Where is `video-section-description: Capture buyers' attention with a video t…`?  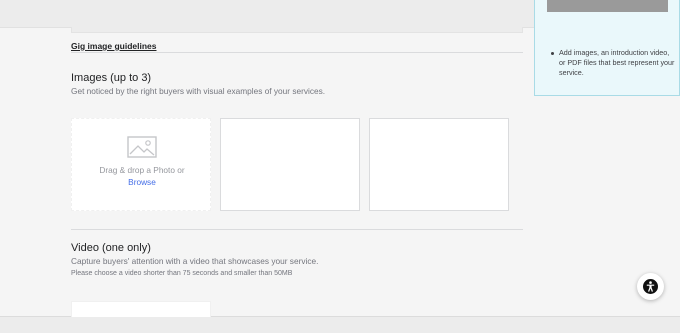 video-section-description: Capture buyers' attention with a video t… is located at coordinates (195, 261).